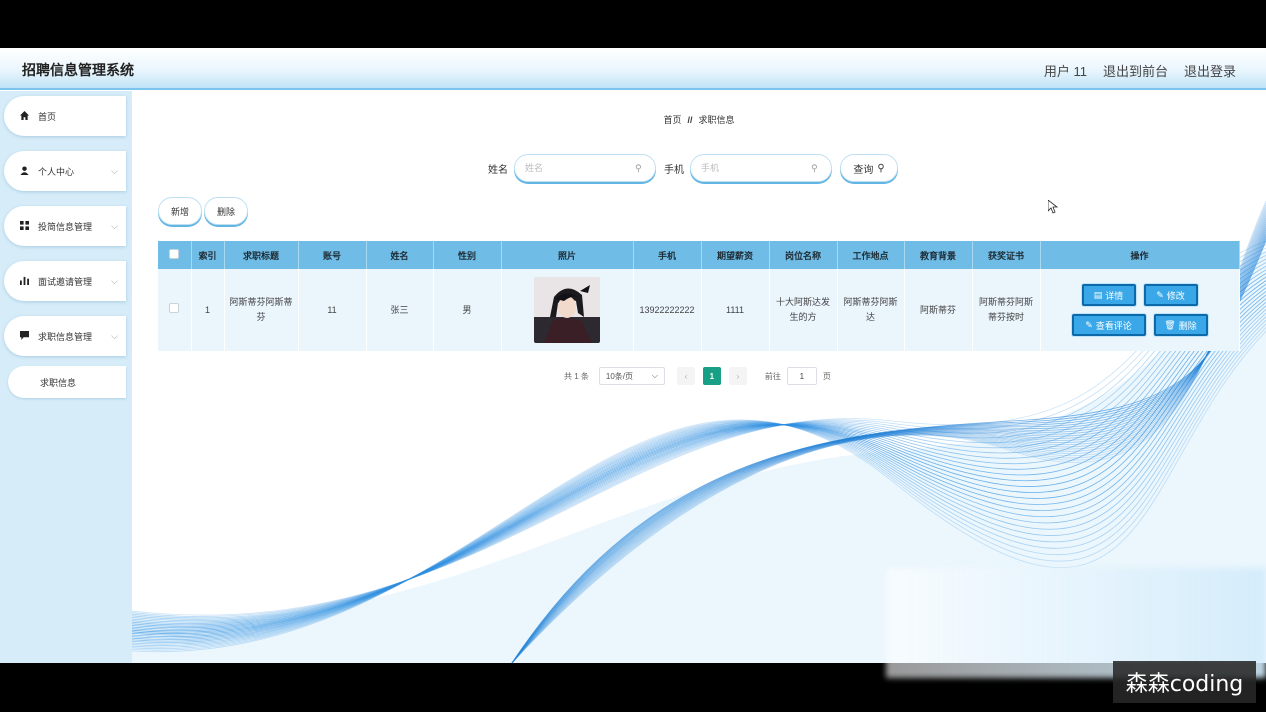  I want to click on column-header: 手机, so click(667, 255).